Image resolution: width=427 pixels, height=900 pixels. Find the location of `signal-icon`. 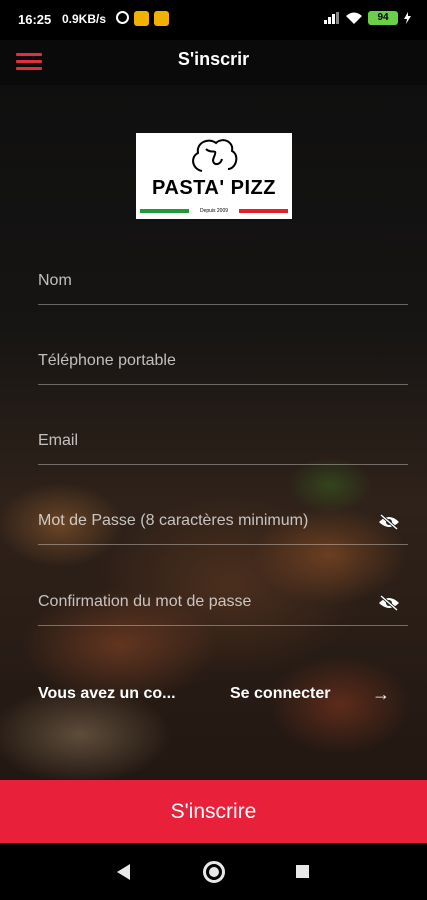

signal-icon is located at coordinates (331, 18).